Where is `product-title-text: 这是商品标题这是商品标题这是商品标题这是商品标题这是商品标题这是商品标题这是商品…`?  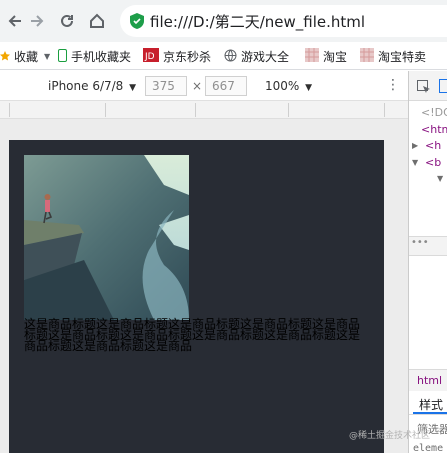 product-title-text: 这是商品标题这是商品标题这是商品标题这是商品标题这是商品标题这是商品标题这是商品… is located at coordinates (192, 335).